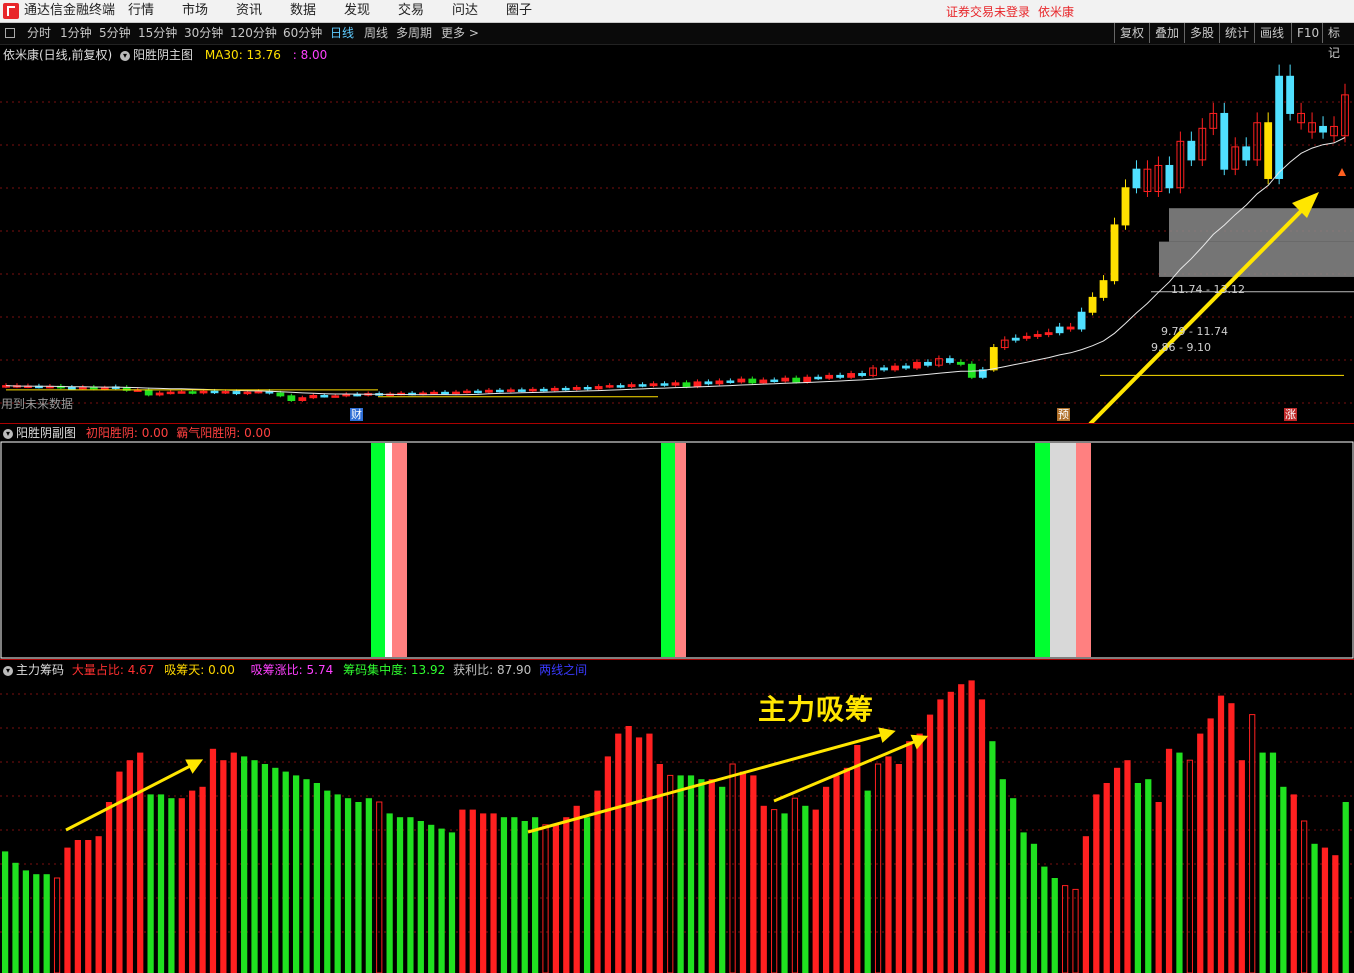  Describe the element at coordinates (1063, 414) in the screenshot. I see `marker-forecast: 预` at that location.